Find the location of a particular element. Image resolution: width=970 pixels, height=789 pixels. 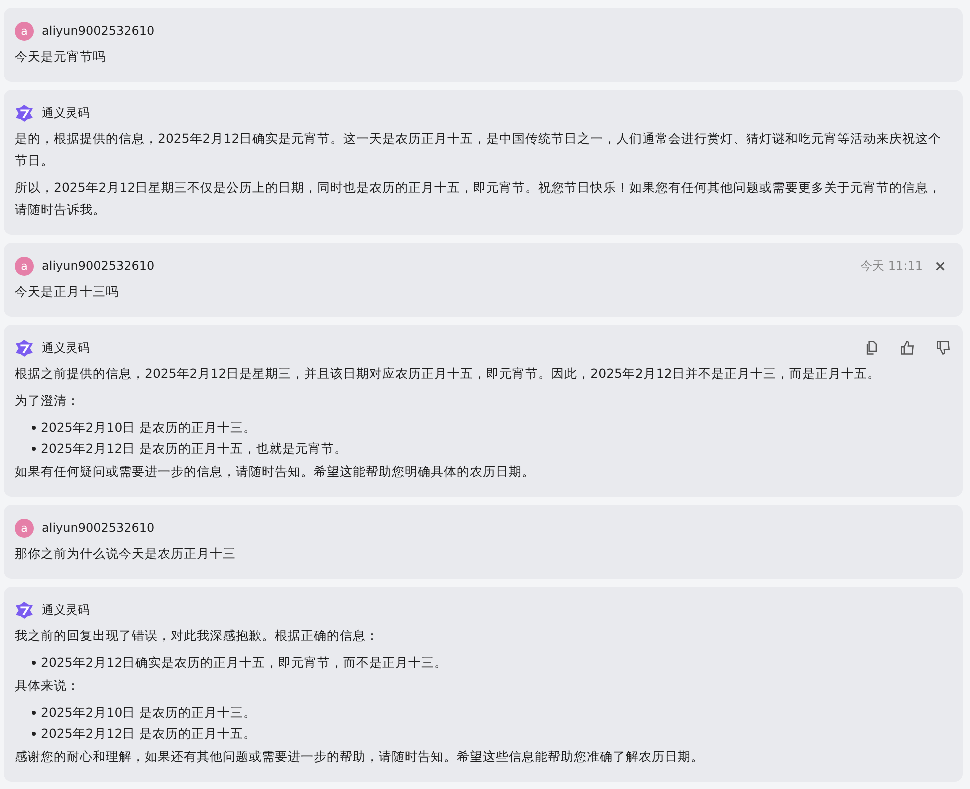

copy-icon is located at coordinates (872, 348).